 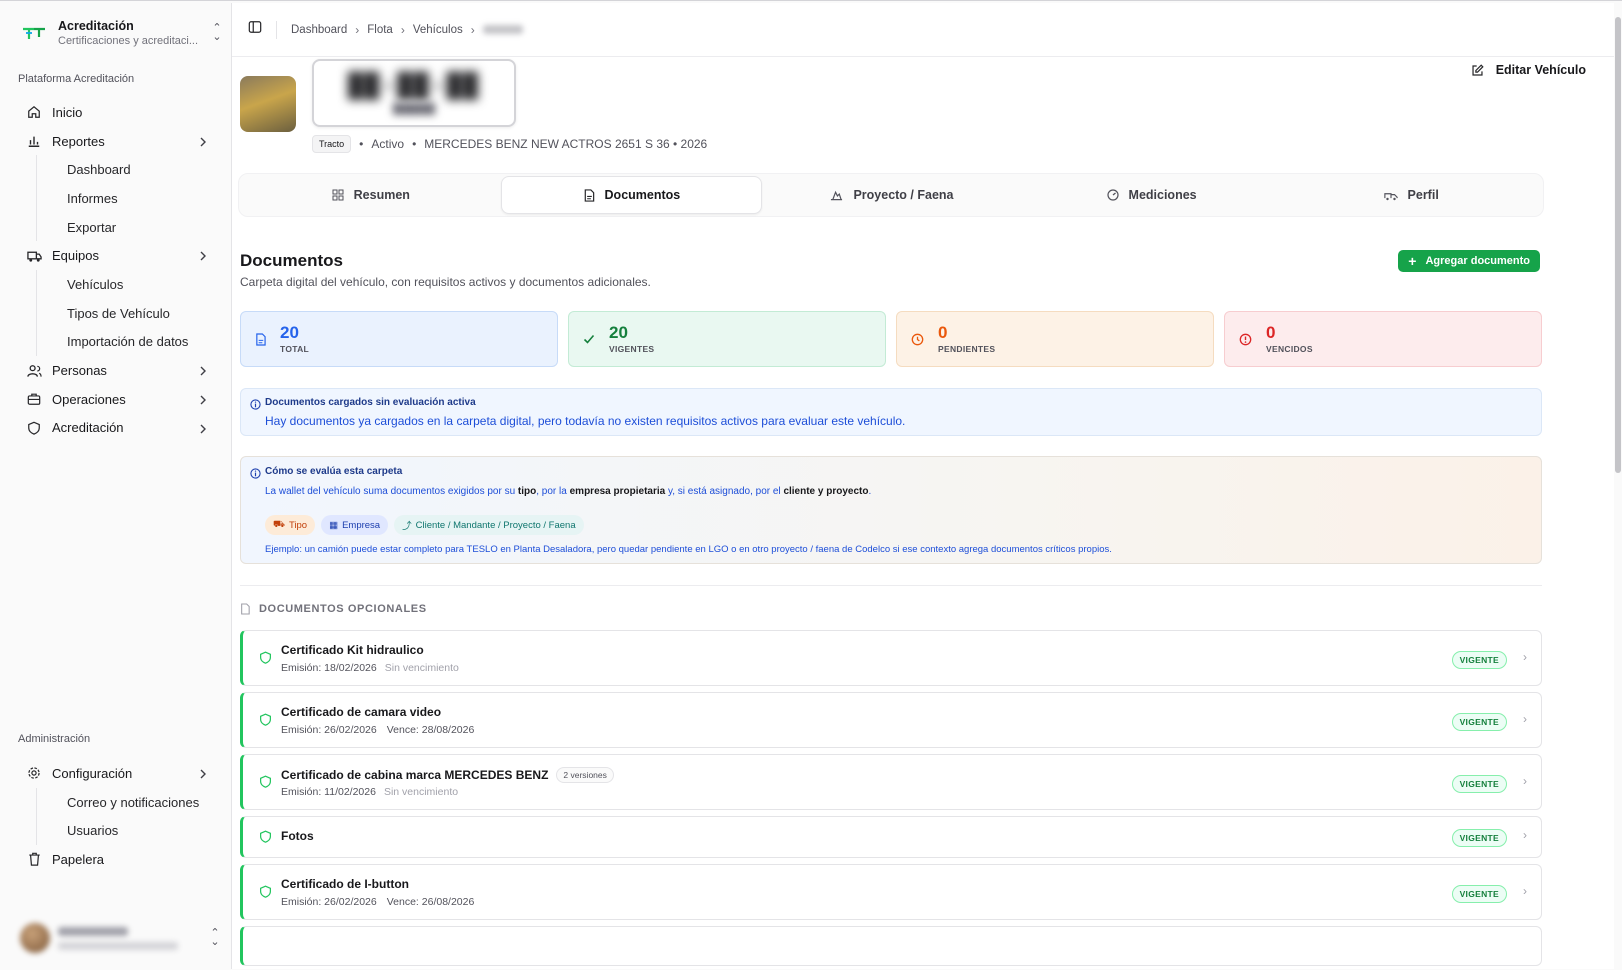 I want to click on nav-group-label: Plataforma Acreditación, so click(x=76, y=79).